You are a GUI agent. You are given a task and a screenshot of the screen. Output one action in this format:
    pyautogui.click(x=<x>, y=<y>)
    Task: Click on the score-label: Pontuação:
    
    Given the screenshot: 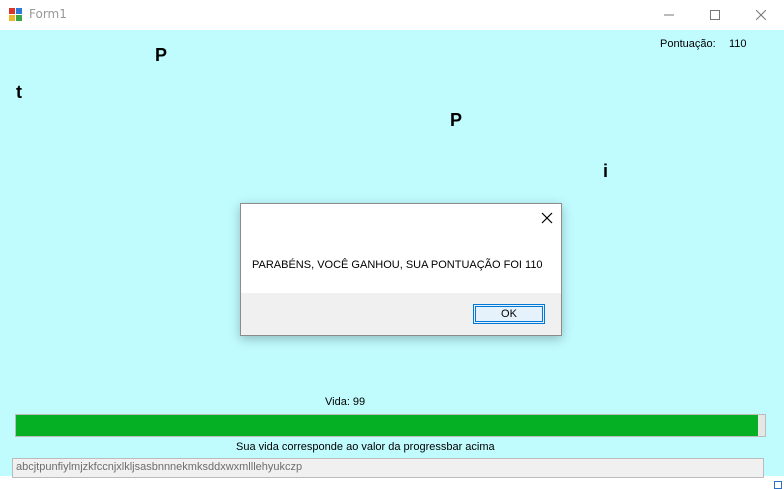 What is the action you would take?
    pyautogui.click(x=688, y=44)
    